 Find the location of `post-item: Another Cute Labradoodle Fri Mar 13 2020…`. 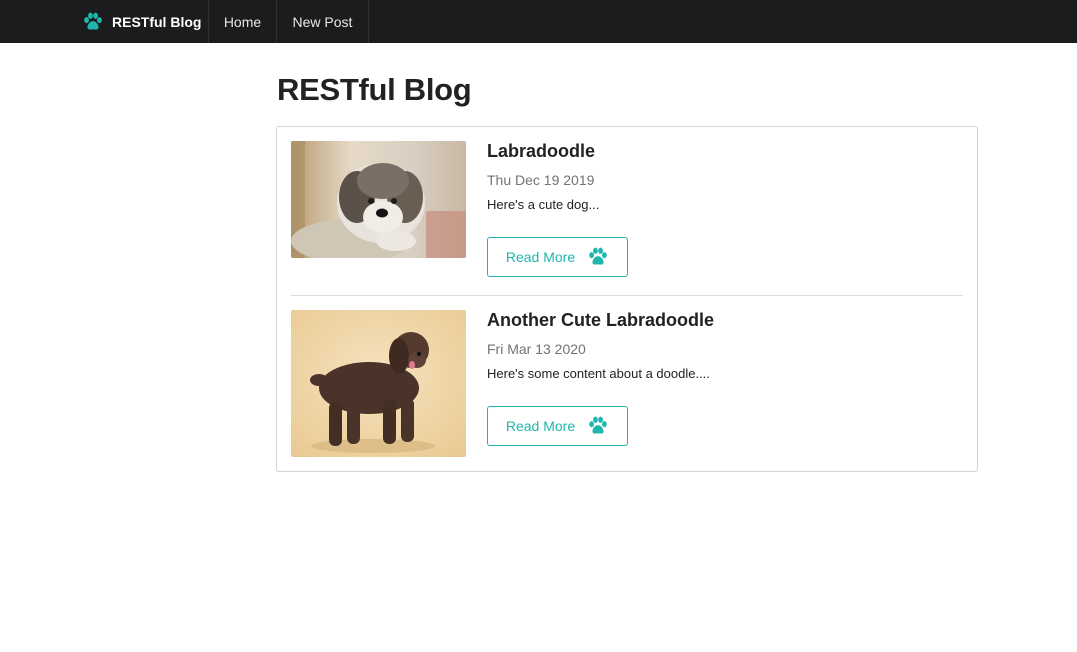

post-item: Another Cute Labradoodle Fri Mar 13 2020… is located at coordinates (627, 385).